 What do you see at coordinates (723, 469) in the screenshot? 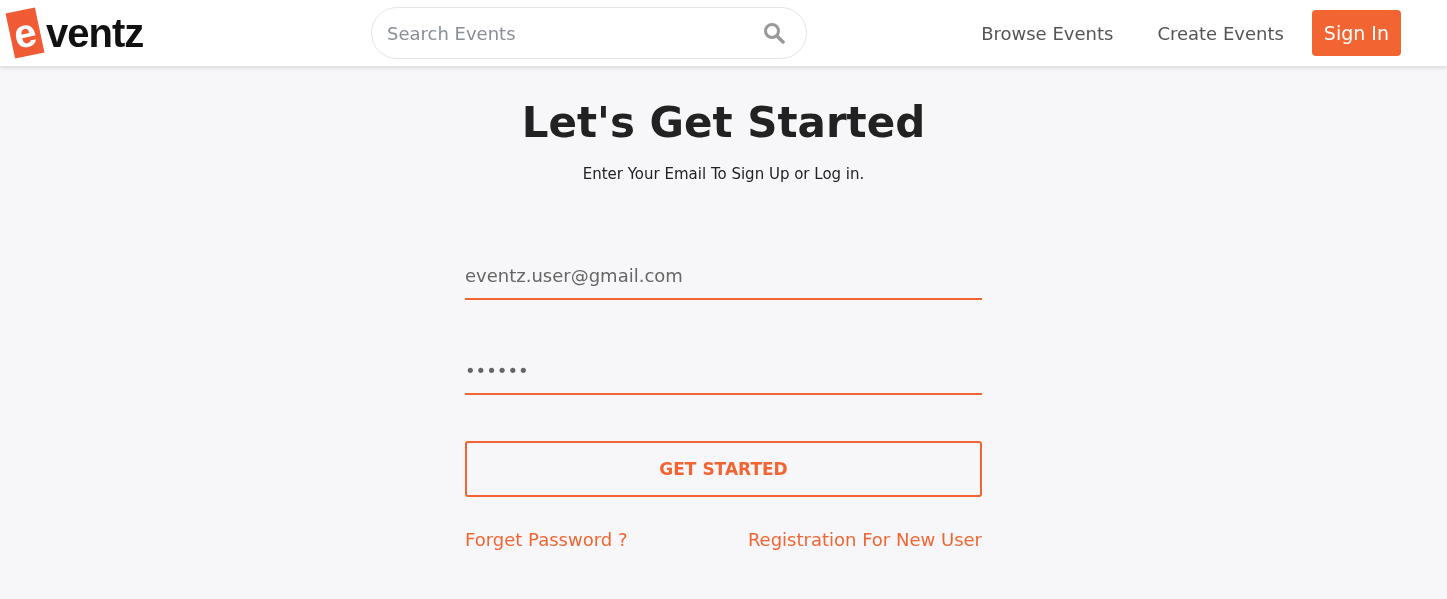
I see `get-started-button: GET STARTED` at bounding box center [723, 469].